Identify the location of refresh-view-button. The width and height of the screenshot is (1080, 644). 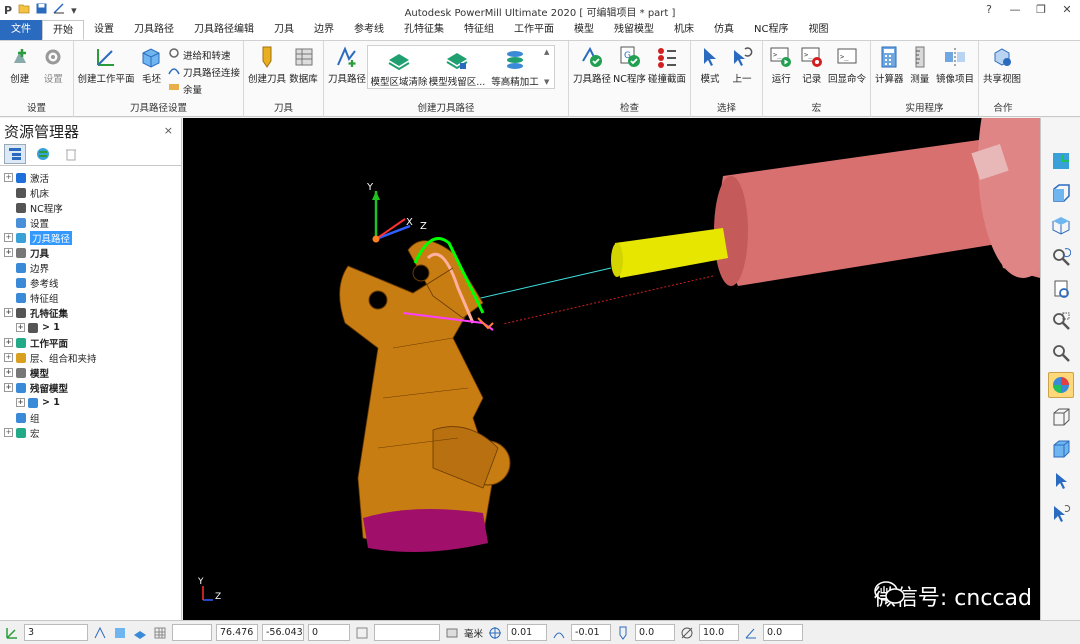
(1061, 289).